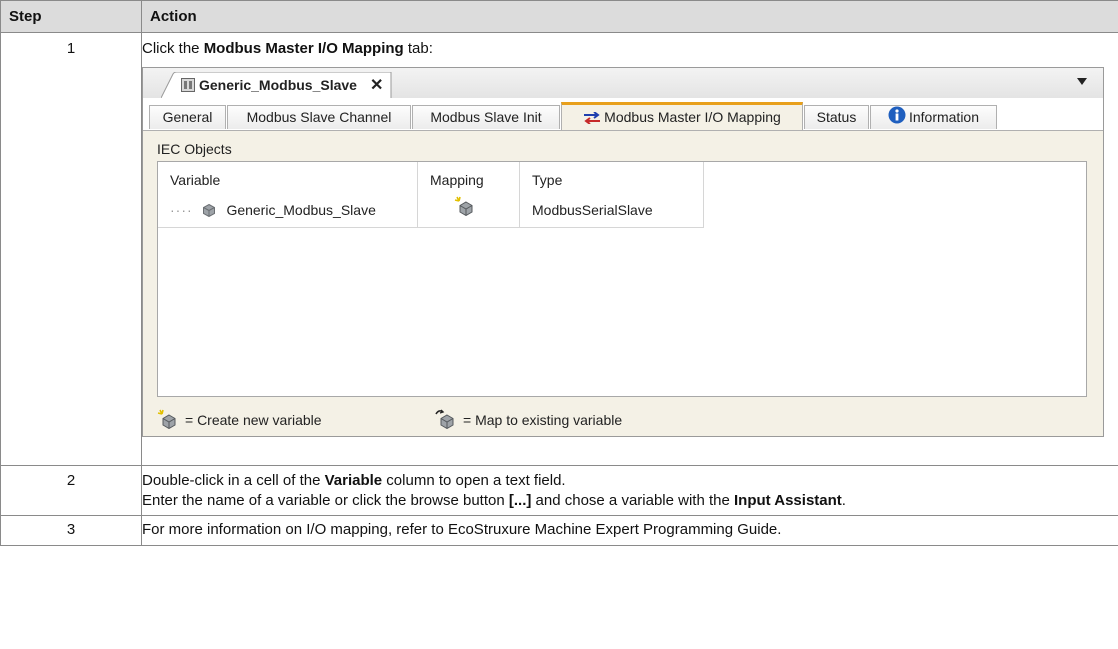  I want to click on variable-icon, so click(212, 210).